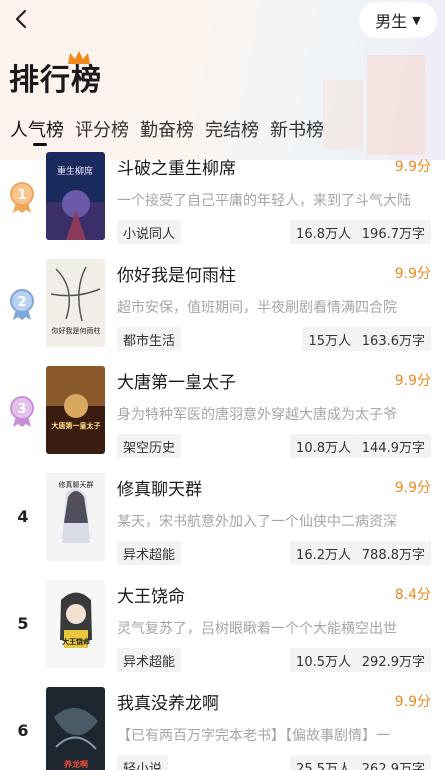 The image size is (445, 770). I want to click on genre-tag: 小说同人, so click(149, 232).